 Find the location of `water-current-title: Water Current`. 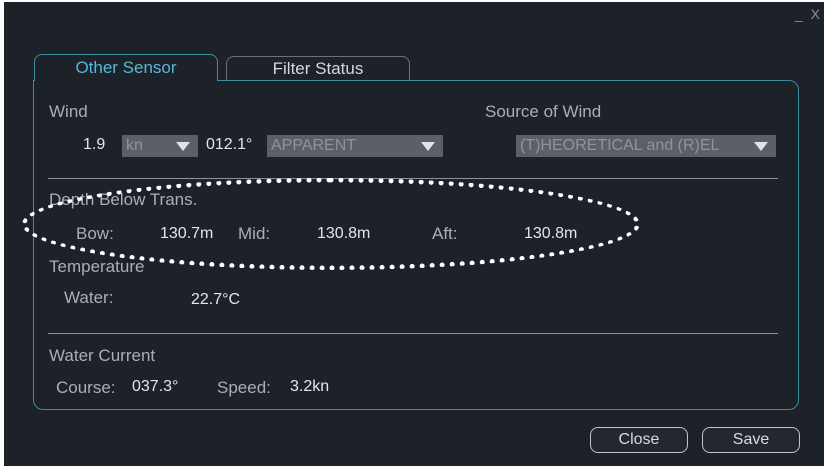

water-current-title: Water Current is located at coordinates (102, 355).